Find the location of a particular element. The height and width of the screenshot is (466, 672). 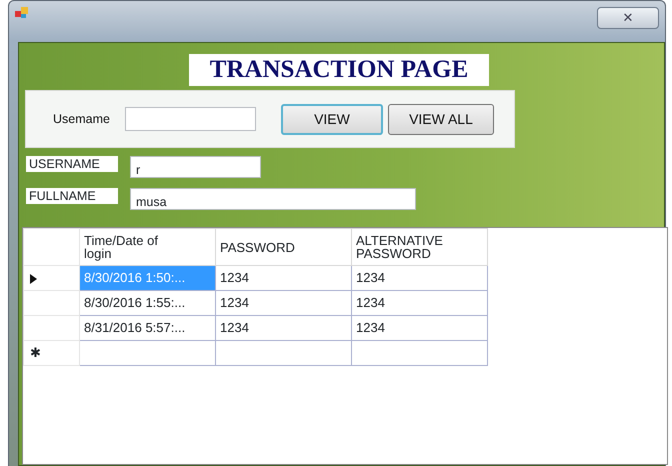

username-label: Usemame is located at coordinates (81, 119).